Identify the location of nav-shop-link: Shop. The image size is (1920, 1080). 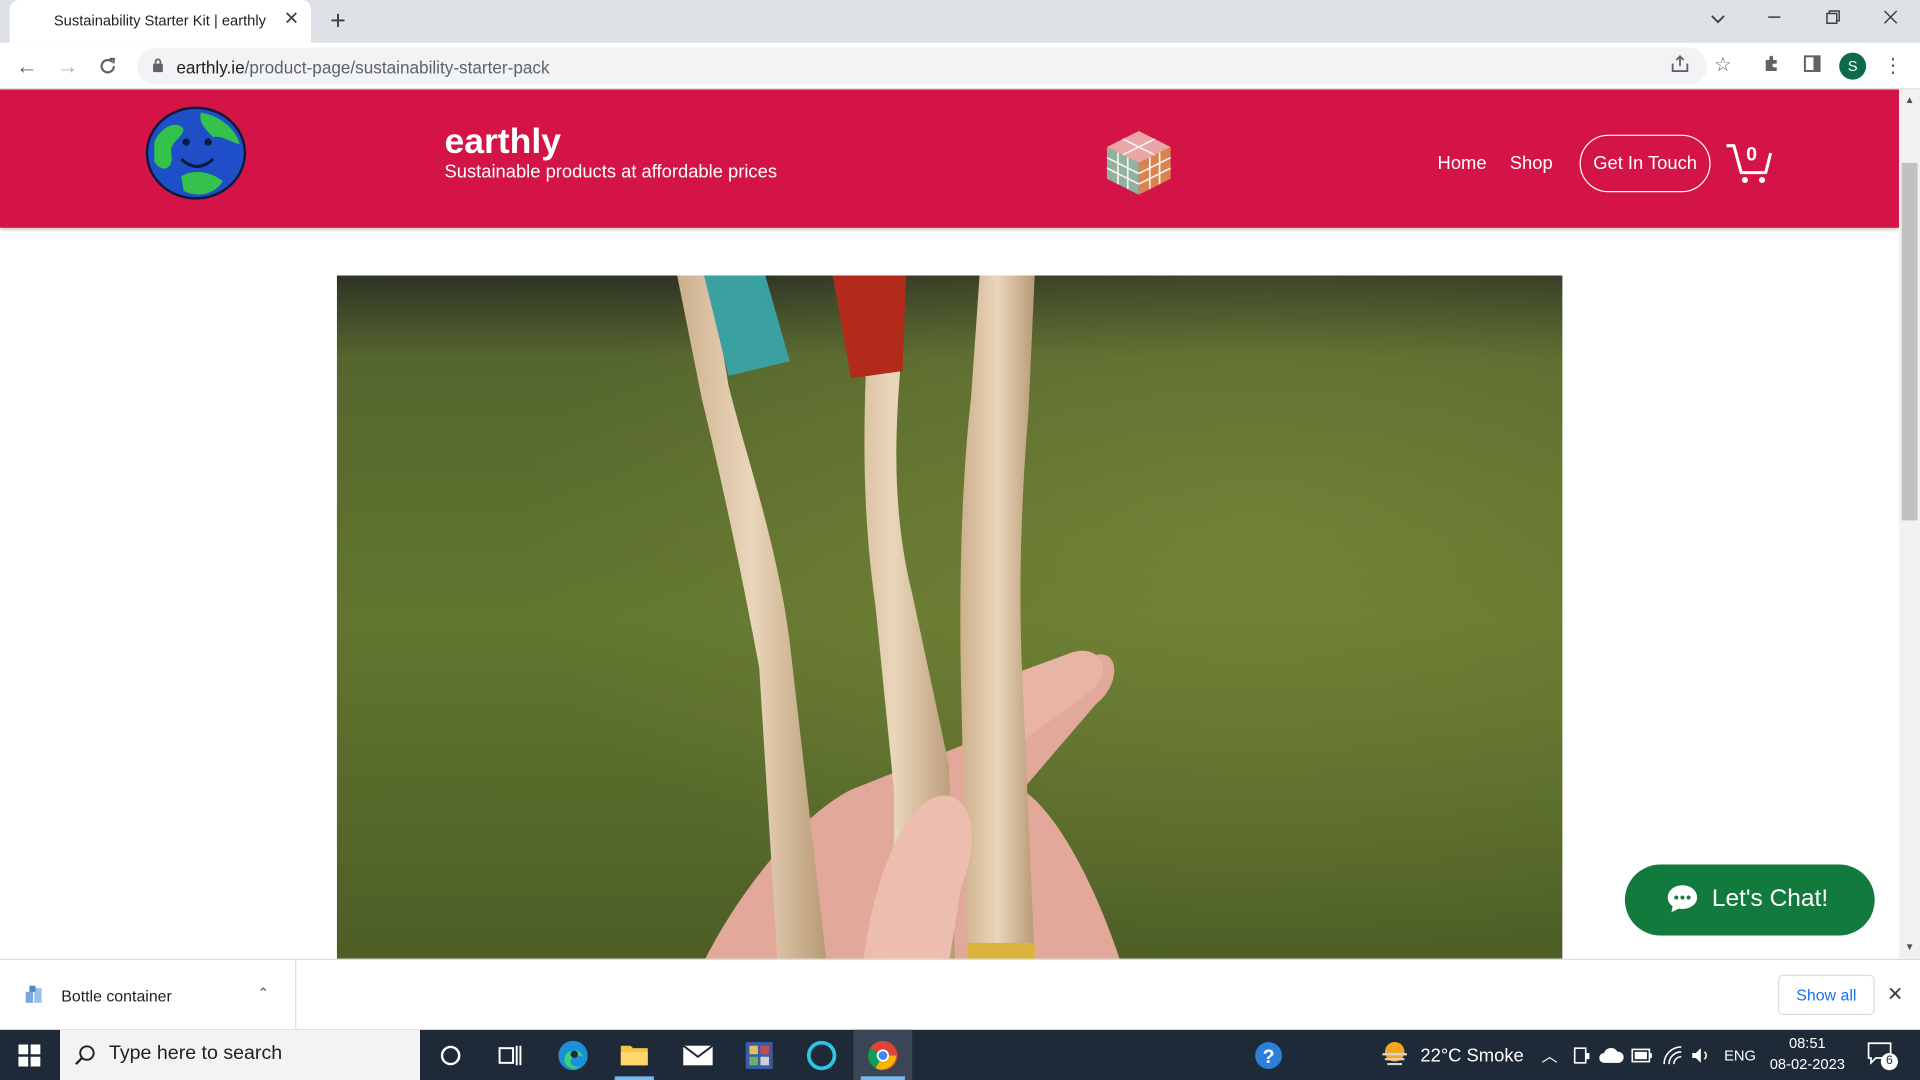
(1531, 163).